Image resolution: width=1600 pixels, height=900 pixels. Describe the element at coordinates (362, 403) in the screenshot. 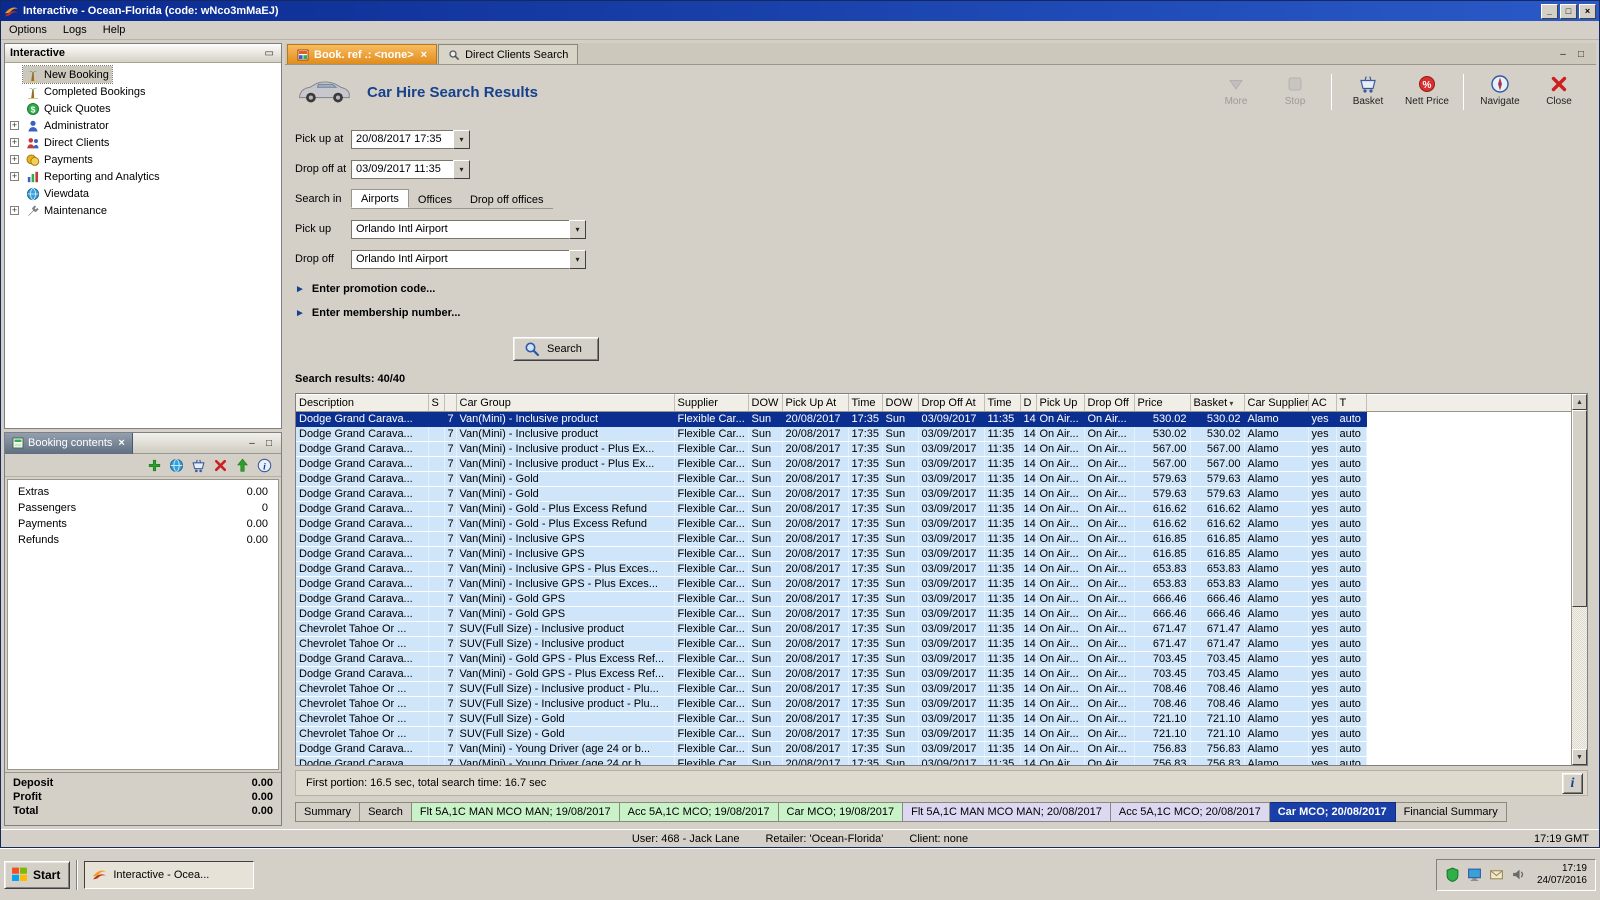

I see `col-header-description: Description` at that location.